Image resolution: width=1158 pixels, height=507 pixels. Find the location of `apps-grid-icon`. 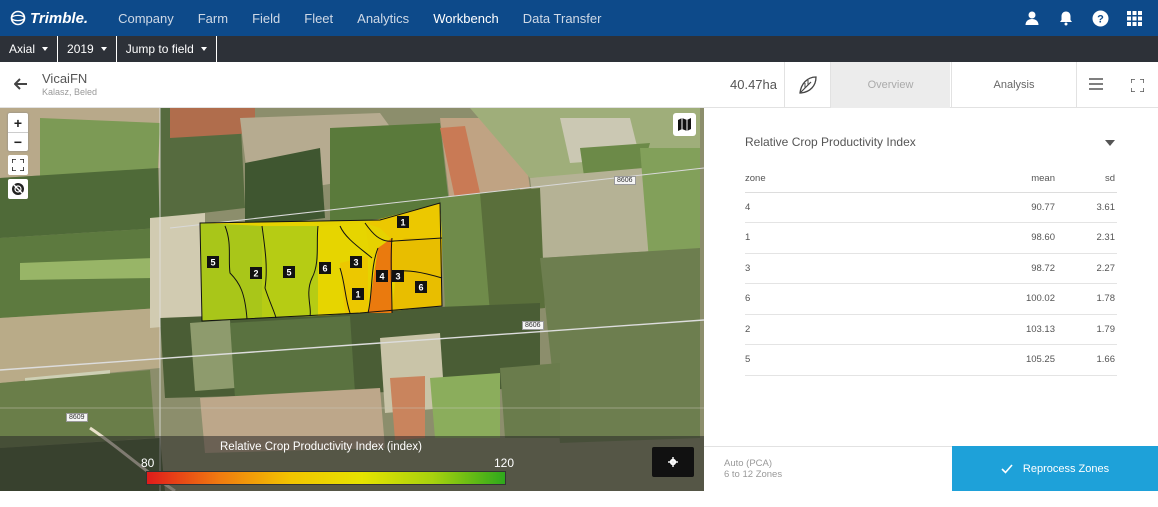

apps-grid-icon is located at coordinates (1134, 18).